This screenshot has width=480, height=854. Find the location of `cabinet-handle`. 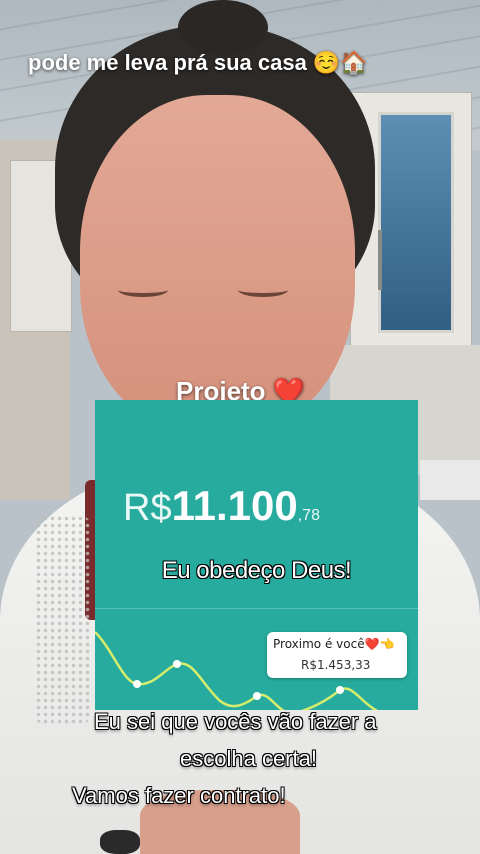

cabinet-handle is located at coordinates (380, 260).